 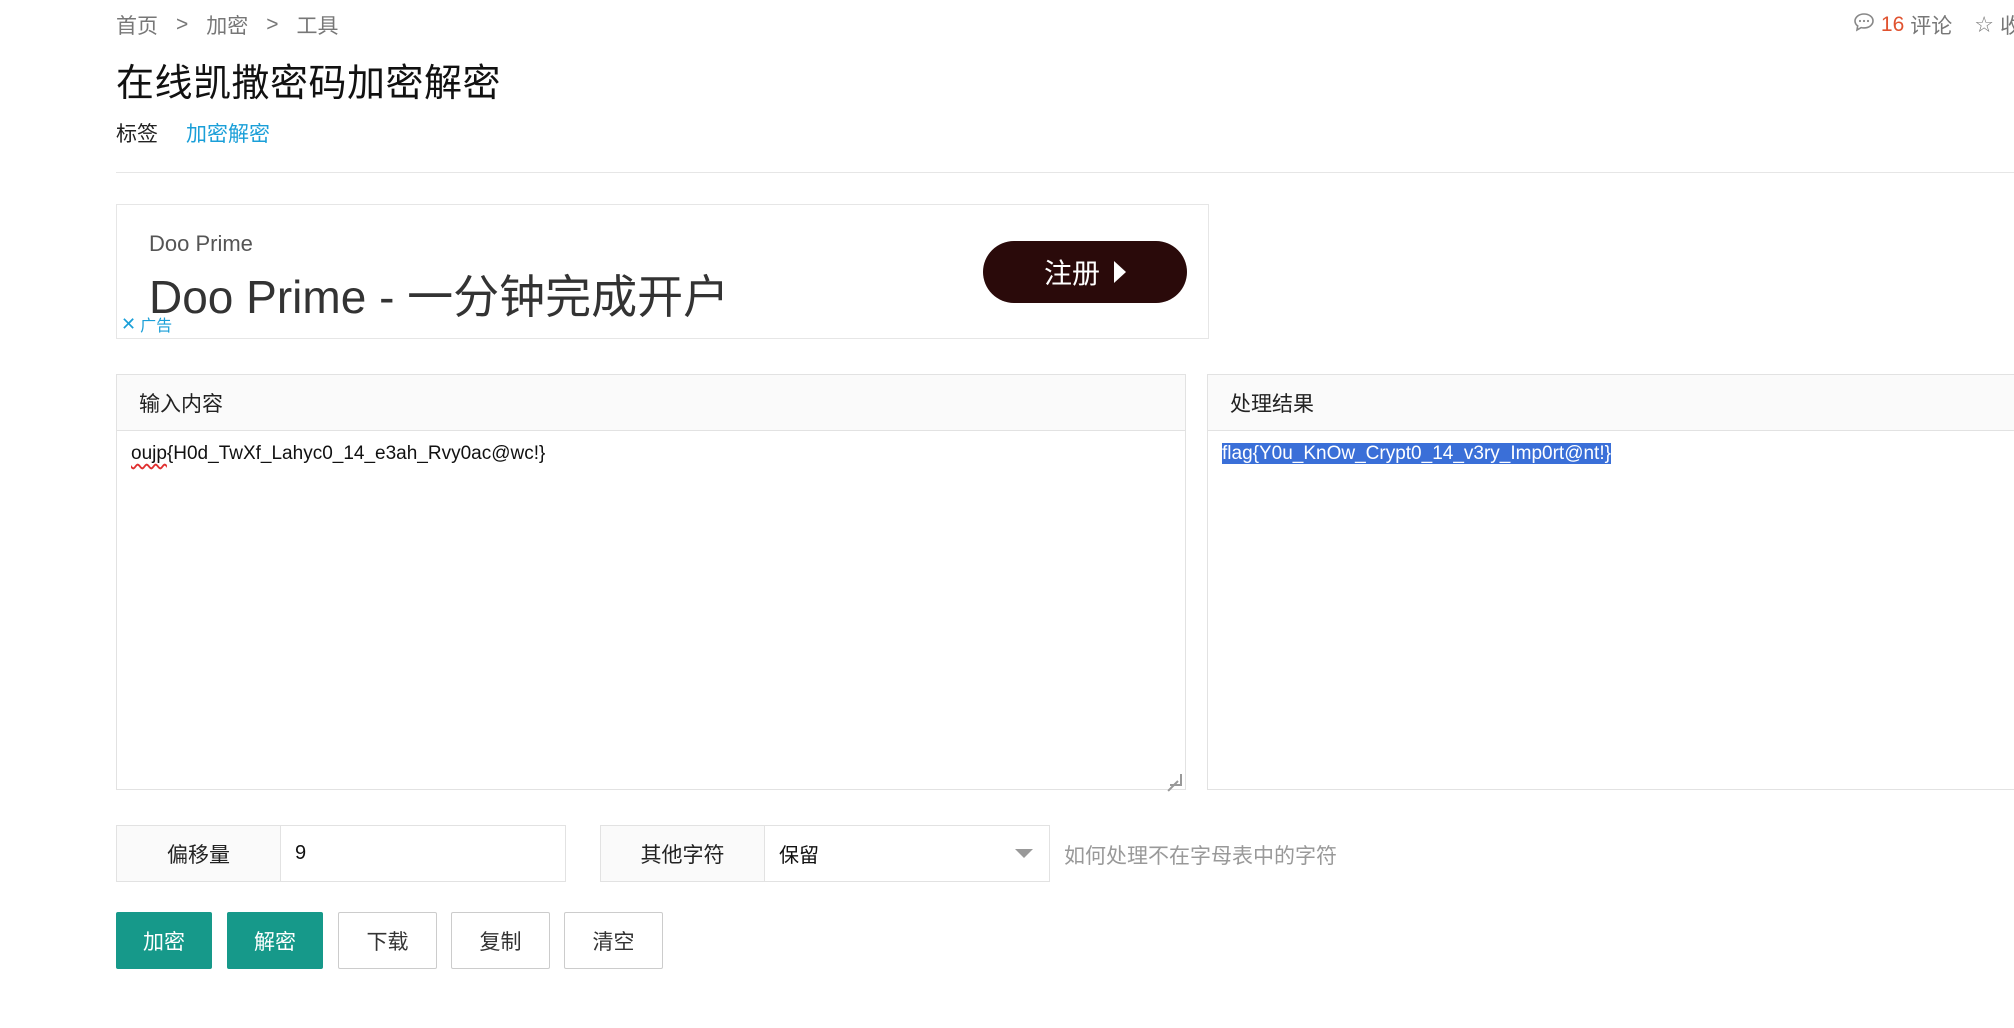 What do you see at coordinates (651, 403) in the screenshot?
I see `input-panel-title: 输入内容` at bounding box center [651, 403].